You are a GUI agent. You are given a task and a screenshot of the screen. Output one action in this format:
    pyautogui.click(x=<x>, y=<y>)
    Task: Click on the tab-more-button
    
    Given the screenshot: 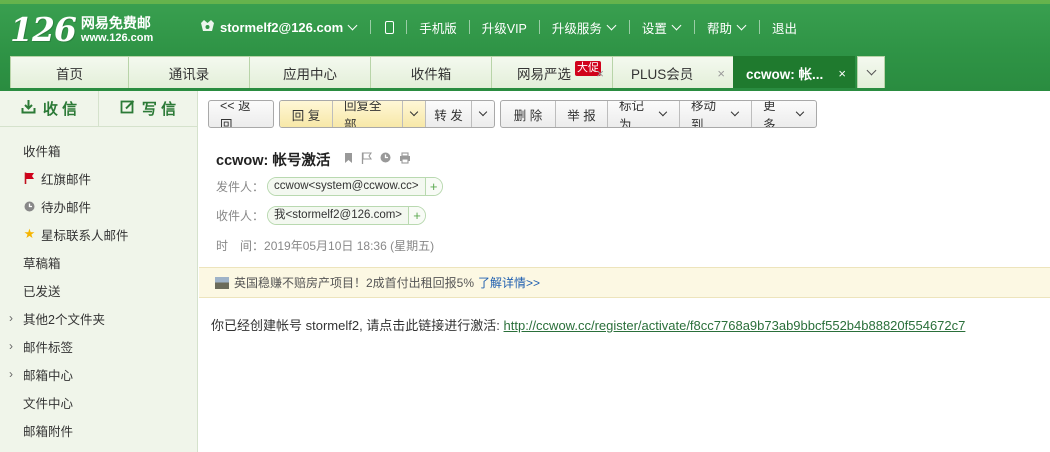 What is the action you would take?
    pyautogui.click(x=871, y=72)
    